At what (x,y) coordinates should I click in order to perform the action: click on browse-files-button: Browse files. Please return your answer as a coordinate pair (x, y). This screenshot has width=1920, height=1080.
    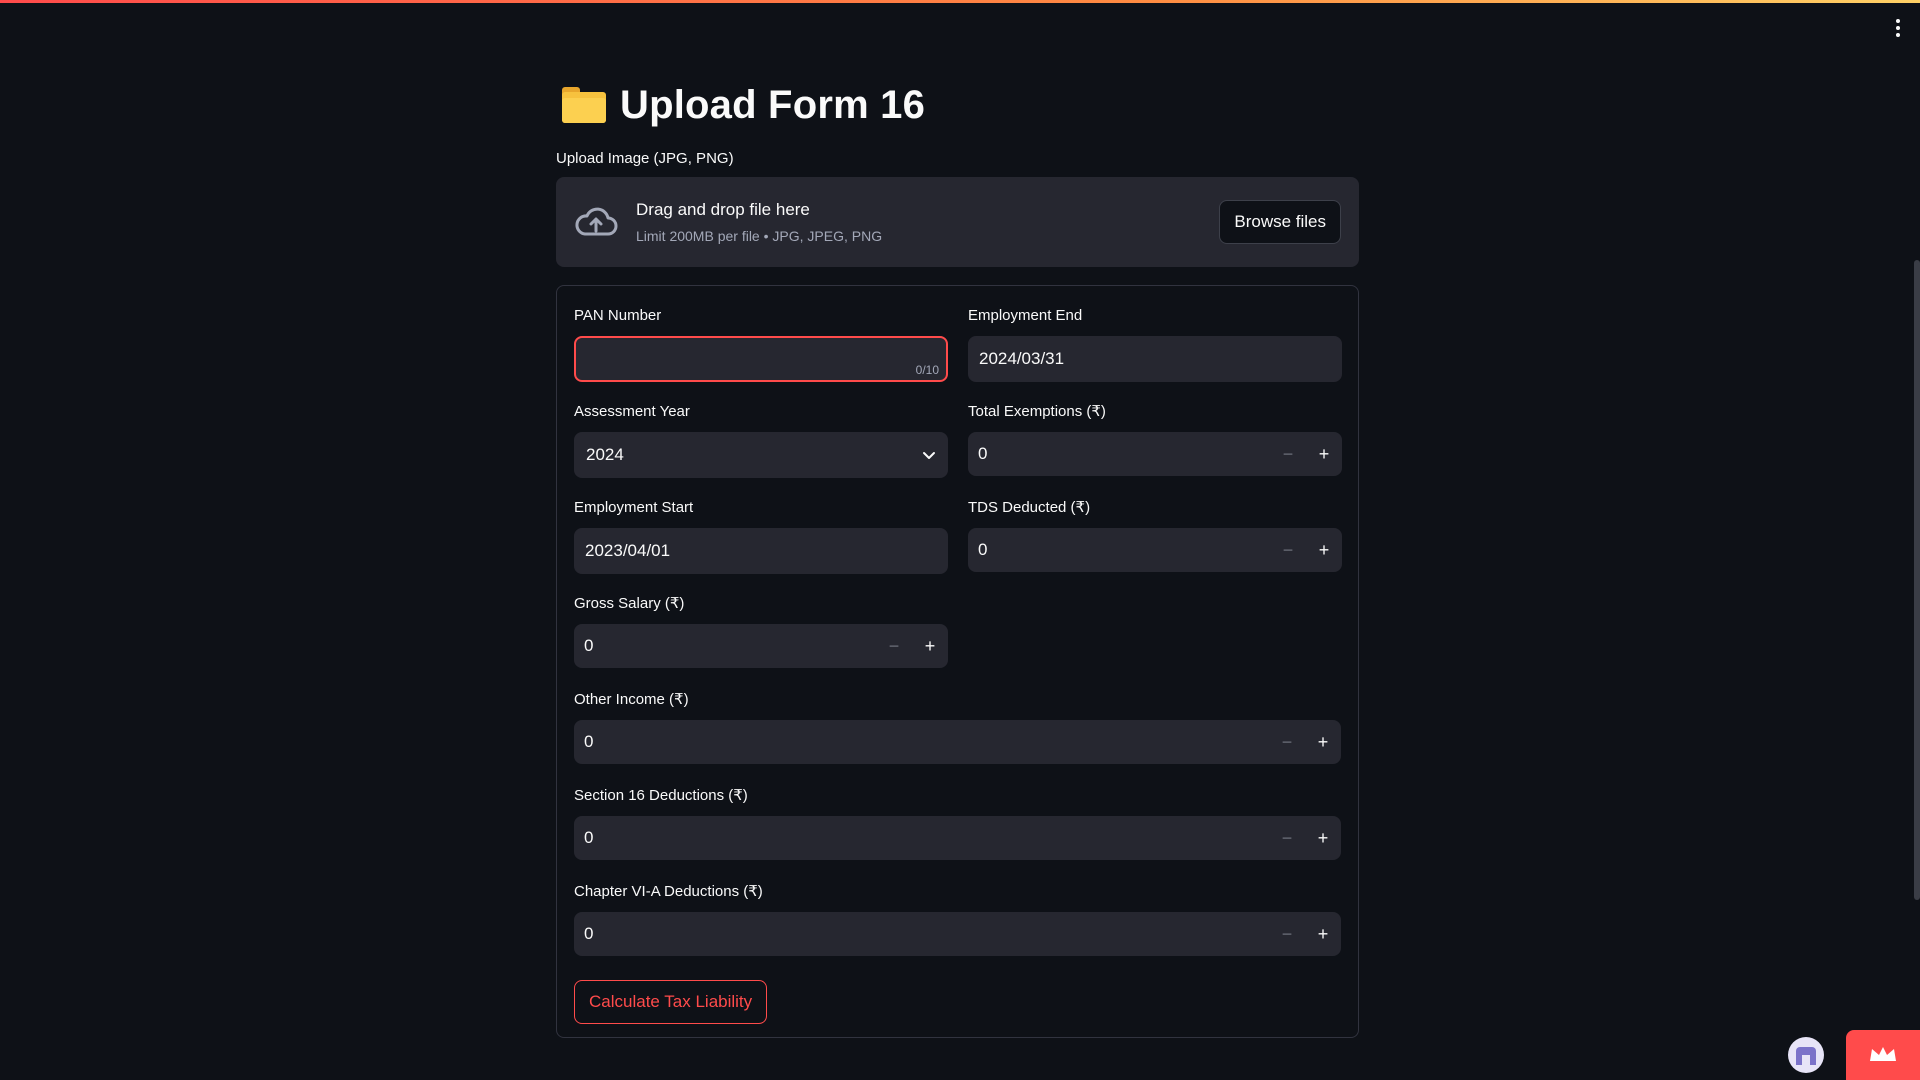
    Looking at the image, I should click on (1280, 222).